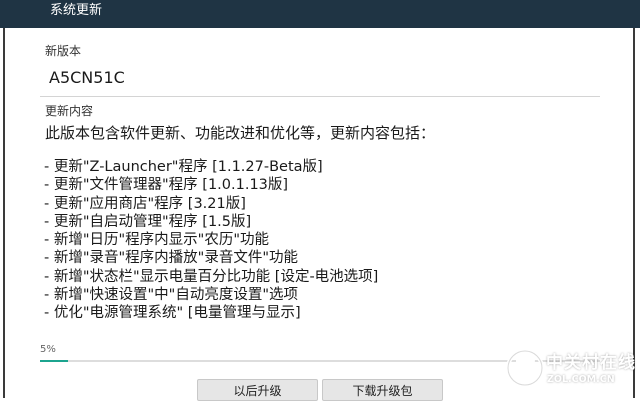  What do you see at coordinates (87, 77) in the screenshot?
I see `new-version-value: A5CN51C` at bounding box center [87, 77].